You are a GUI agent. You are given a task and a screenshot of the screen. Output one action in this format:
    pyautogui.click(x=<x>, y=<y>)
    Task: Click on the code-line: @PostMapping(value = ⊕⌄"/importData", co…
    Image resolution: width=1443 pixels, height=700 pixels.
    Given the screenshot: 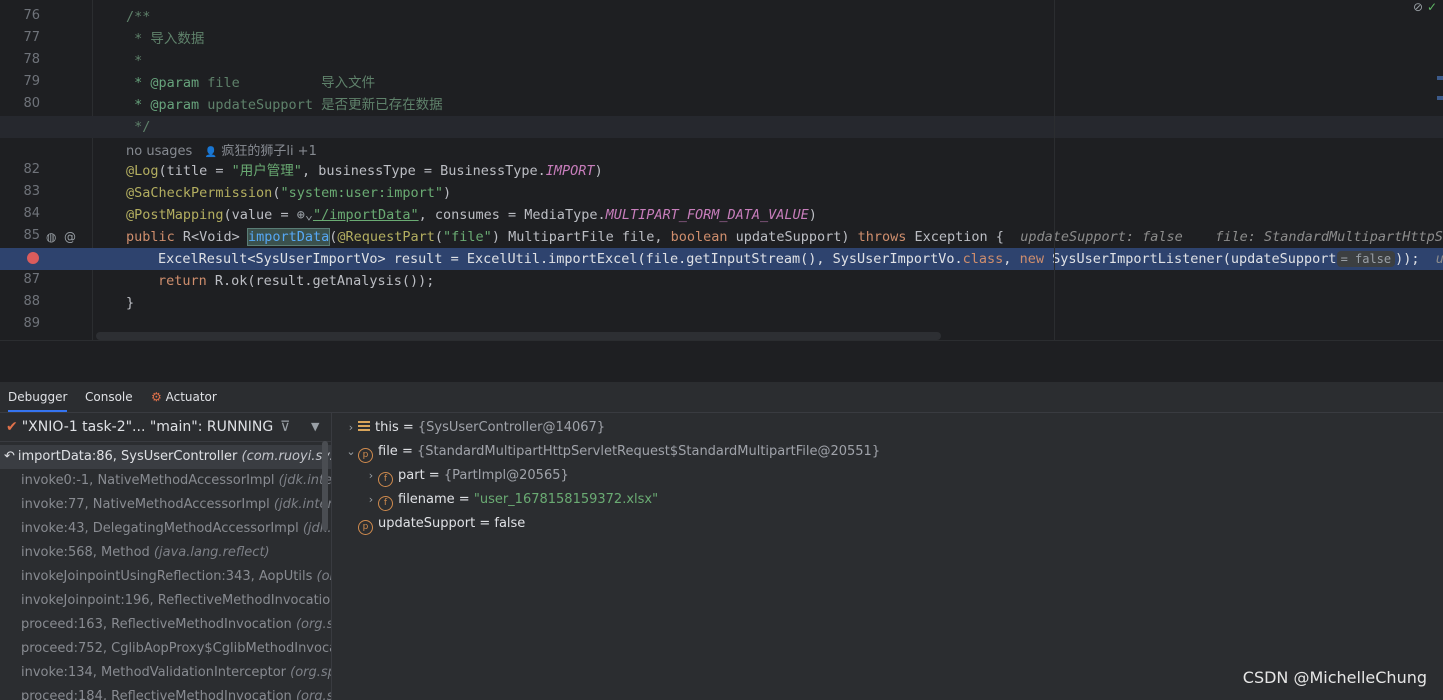 What is the action you would take?
    pyautogui.click(x=471, y=215)
    